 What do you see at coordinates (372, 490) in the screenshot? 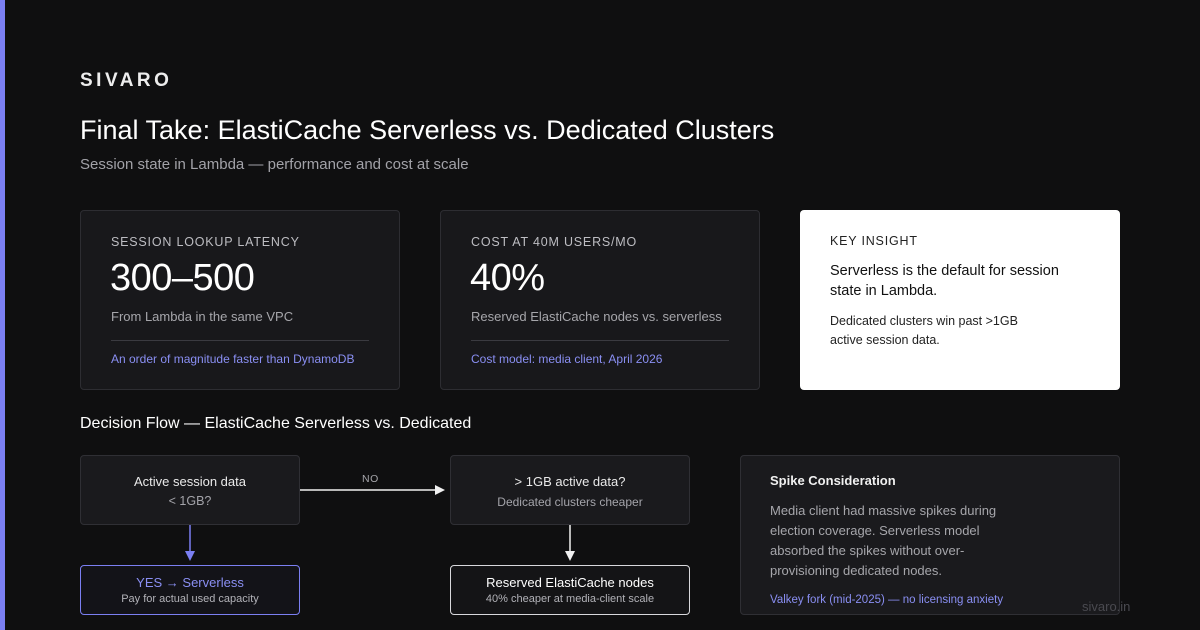
I see `no-arrow` at bounding box center [372, 490].